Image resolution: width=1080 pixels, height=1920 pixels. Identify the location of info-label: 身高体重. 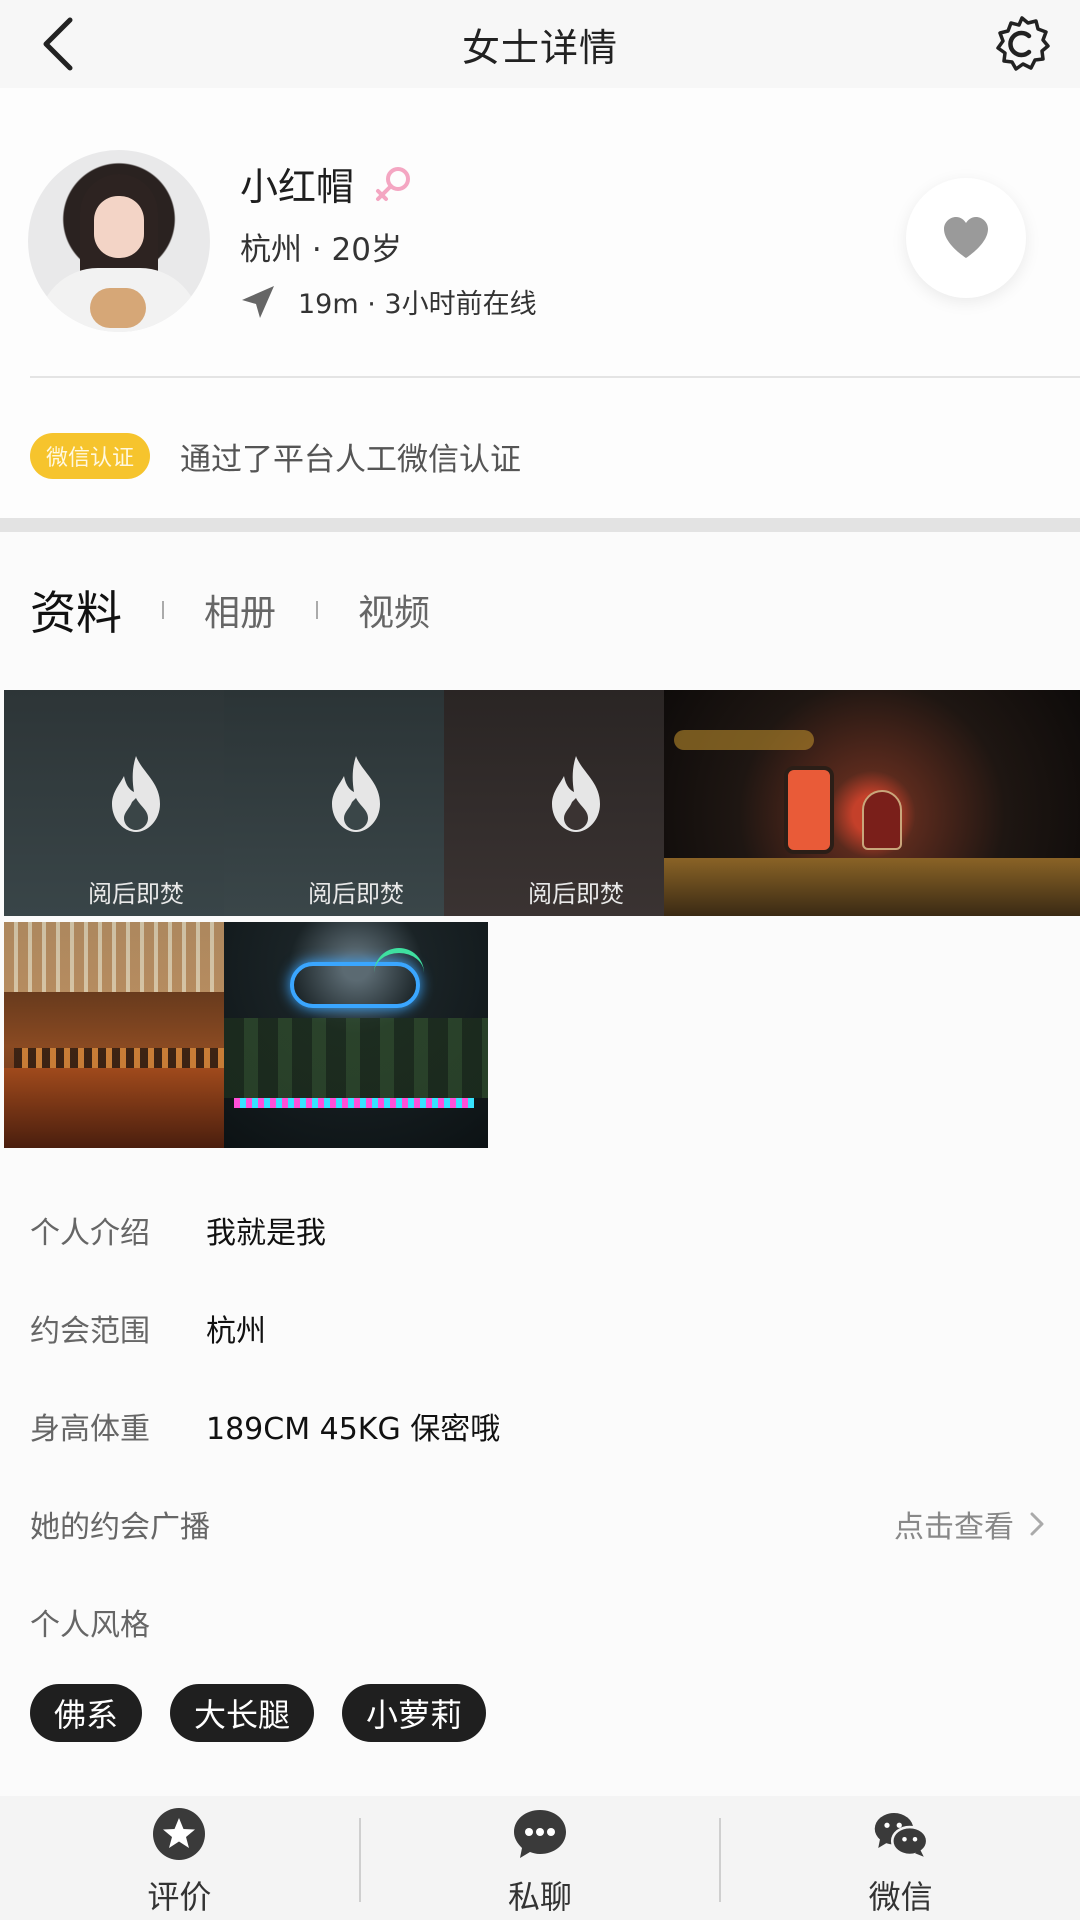
(90, 1429).